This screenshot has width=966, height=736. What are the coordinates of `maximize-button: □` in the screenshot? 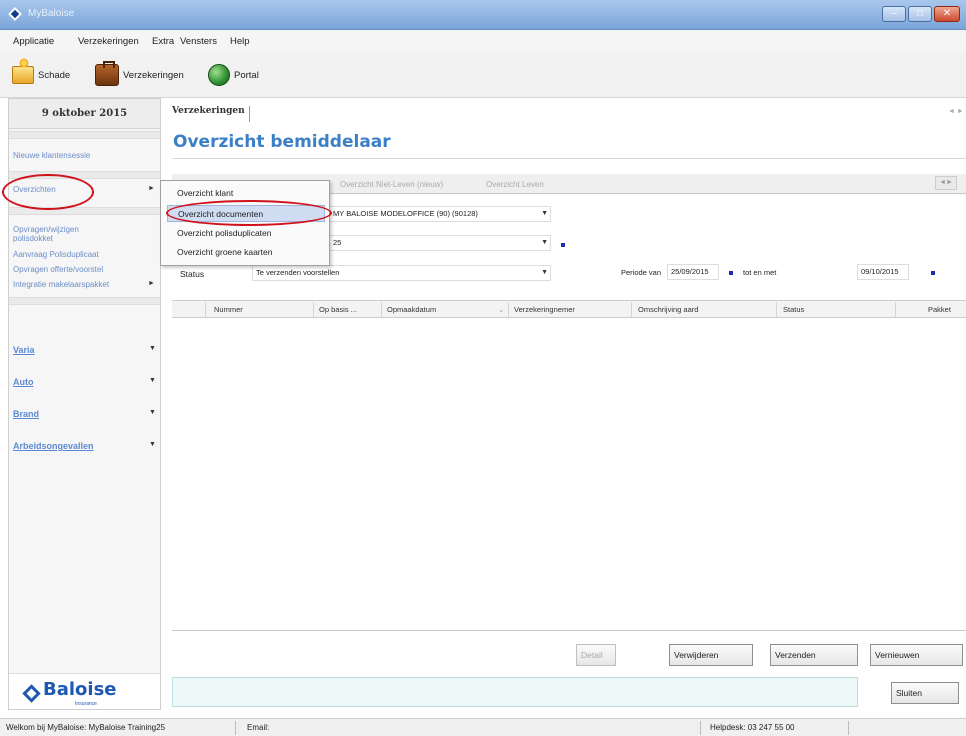 It's located at (920, 14).